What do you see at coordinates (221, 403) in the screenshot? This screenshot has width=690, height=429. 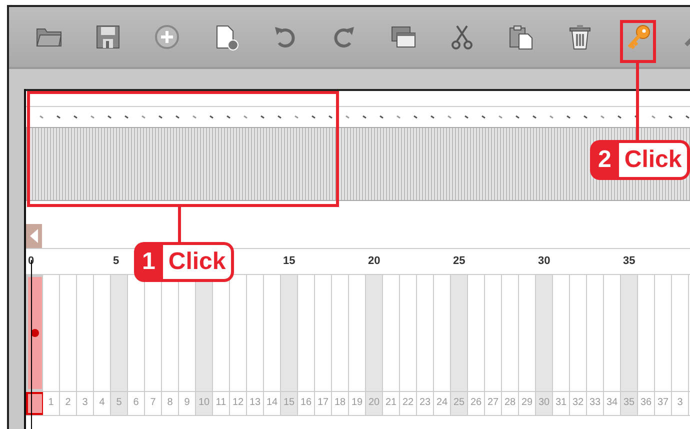 I see `frame-number: 11` at bounding box center [221, 403].